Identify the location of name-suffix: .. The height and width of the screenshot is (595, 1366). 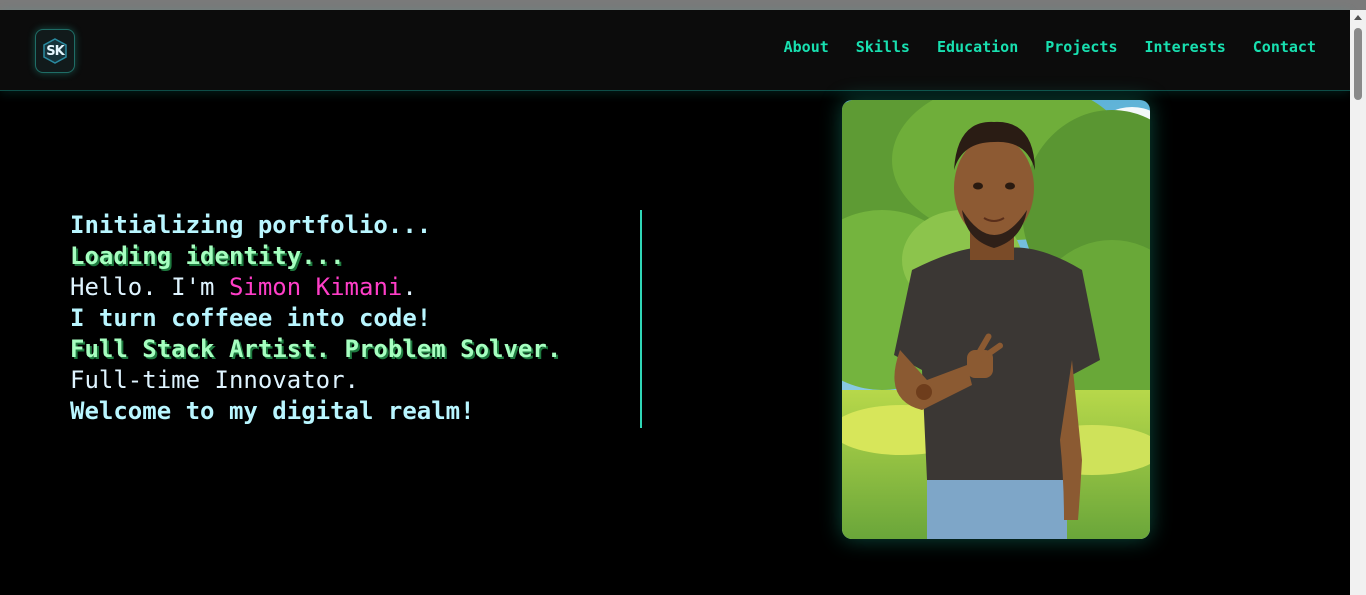
(409, 287).